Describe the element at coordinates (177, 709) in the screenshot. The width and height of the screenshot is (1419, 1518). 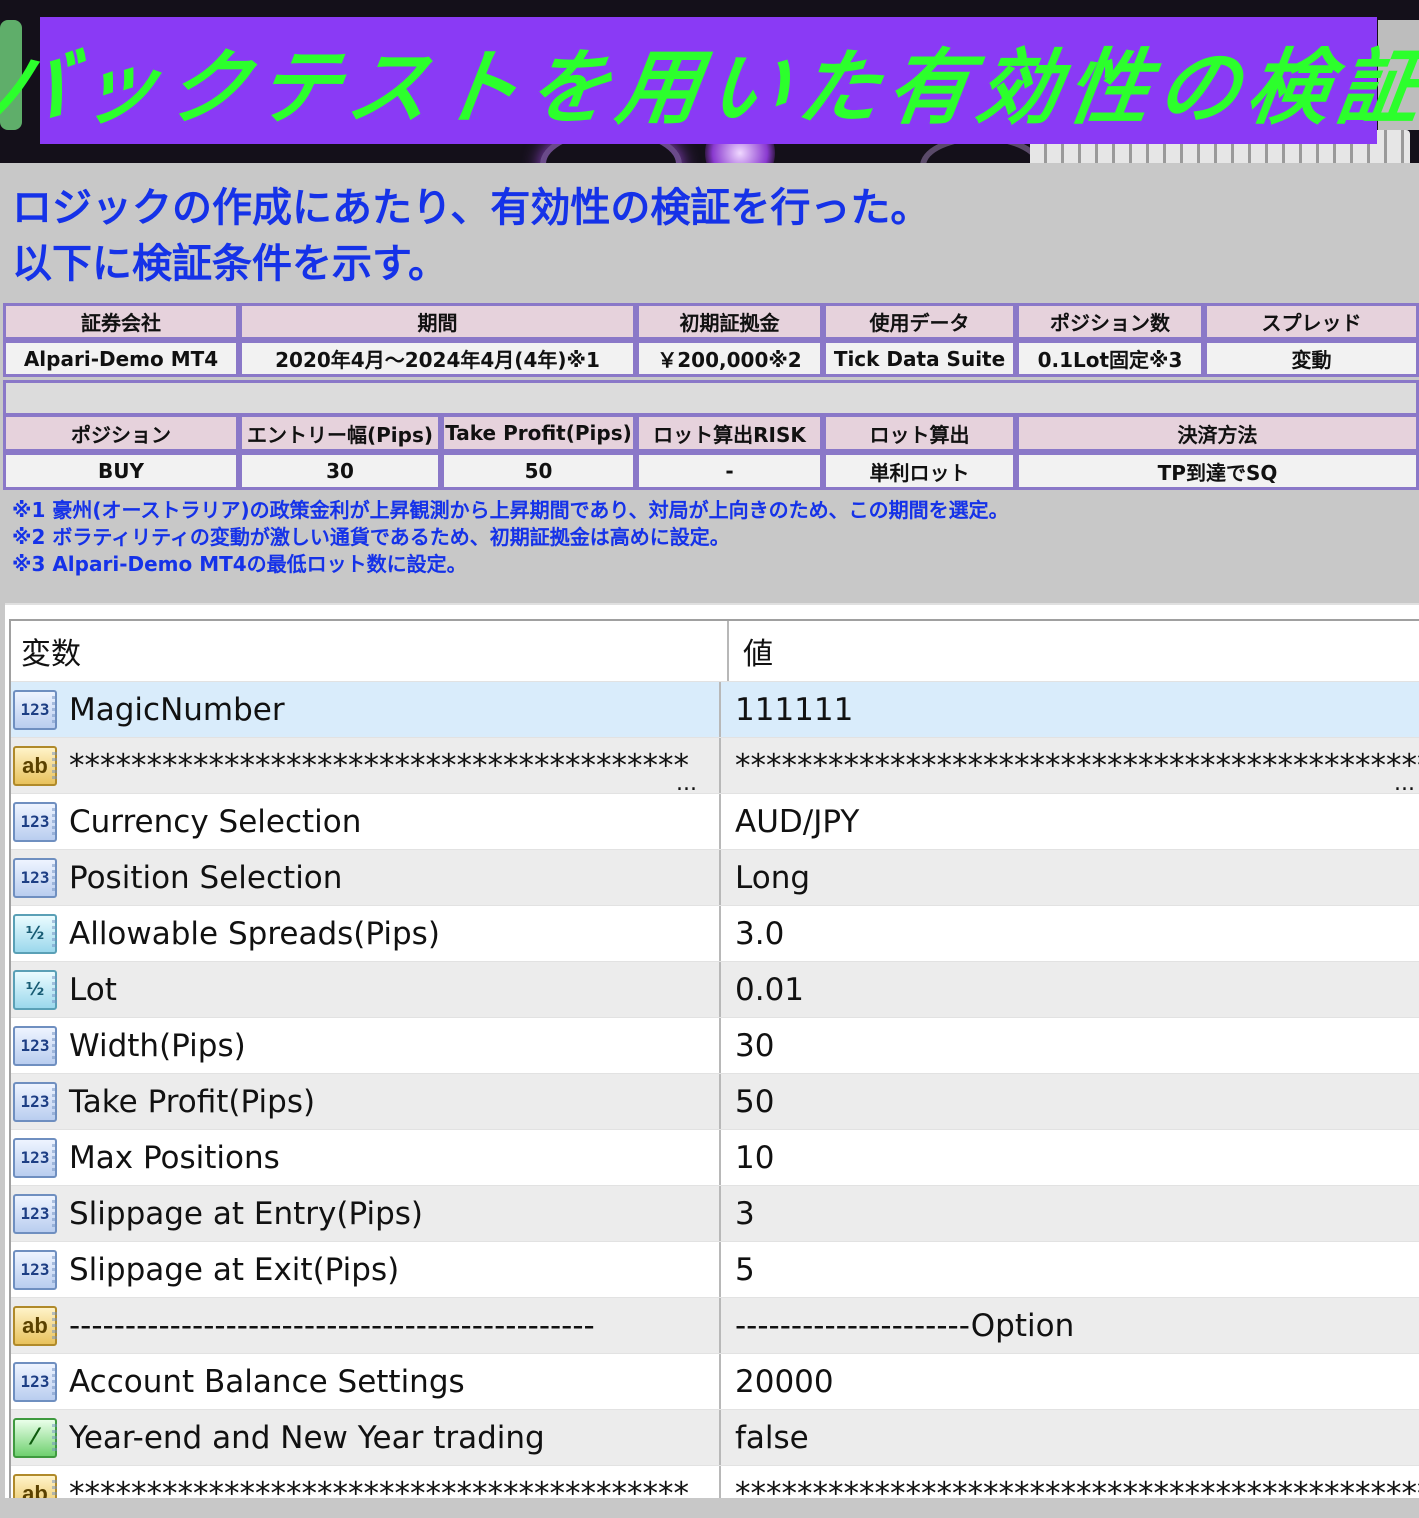
I see `parameter-name: MagicNumber` at that location.